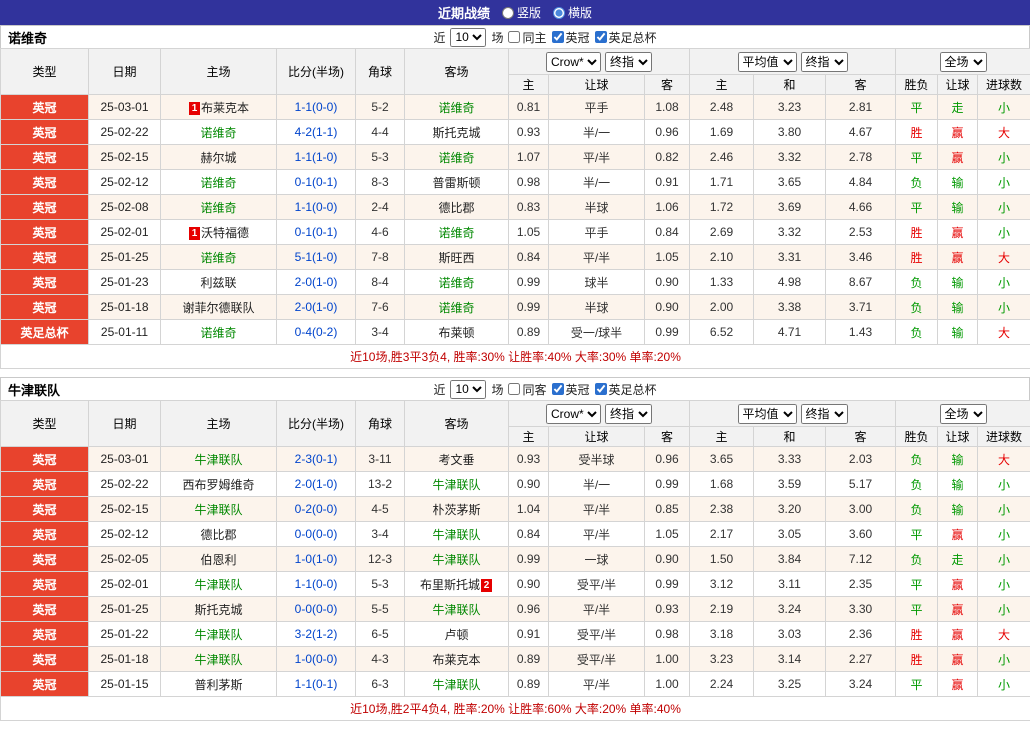  Describe the element at coordinates (456, 460) in the screenshot. I see `team-name-link: 考文垂` at that location.